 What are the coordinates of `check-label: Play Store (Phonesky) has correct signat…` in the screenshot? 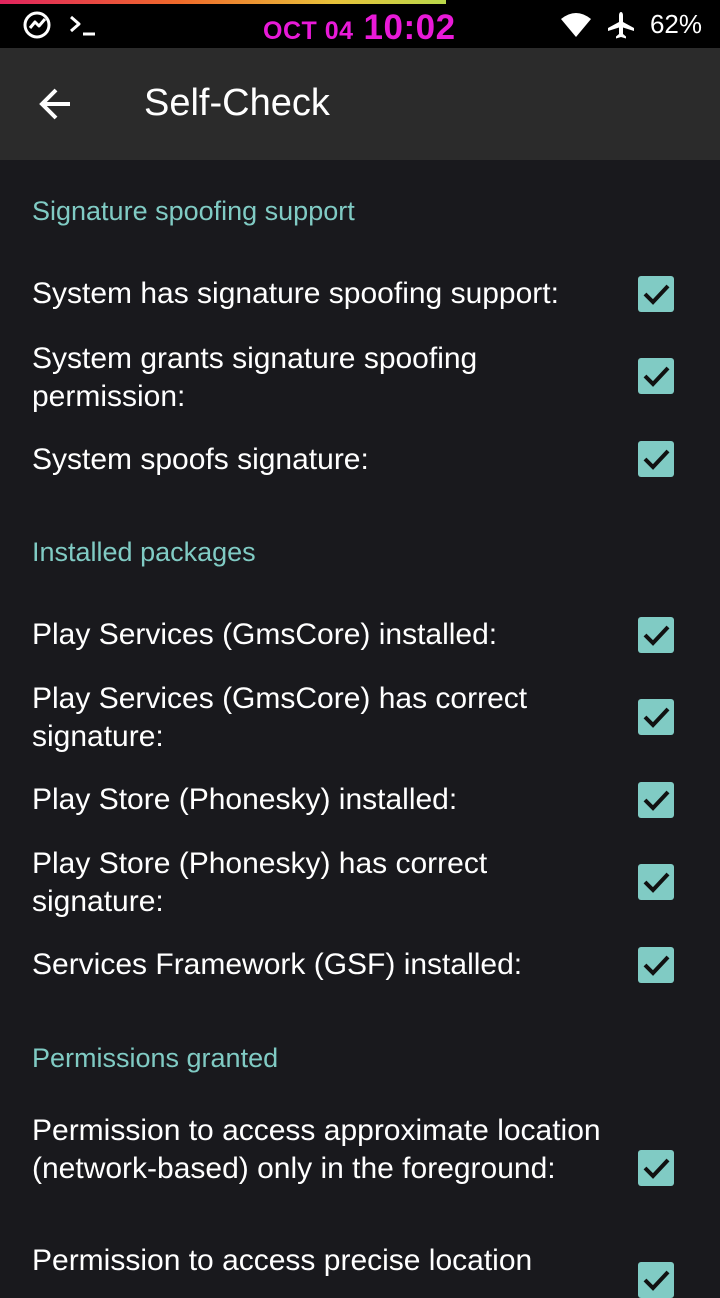 It's located at (260, 882).